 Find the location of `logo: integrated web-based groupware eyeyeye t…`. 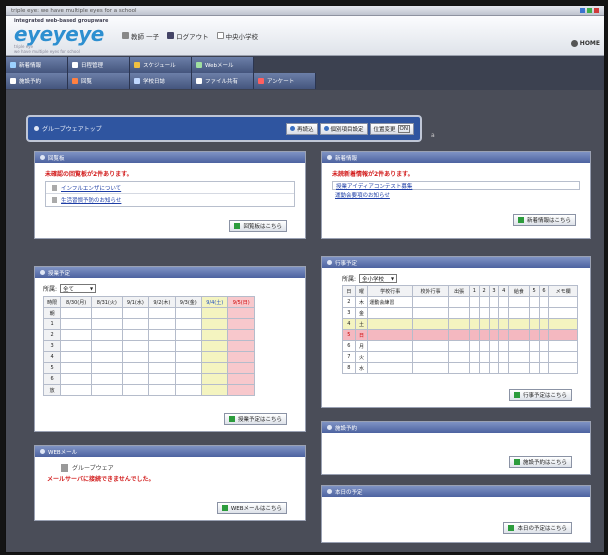

logo: integrated web-based groupware eyeyeye t… is located at coordinates (64, 36).